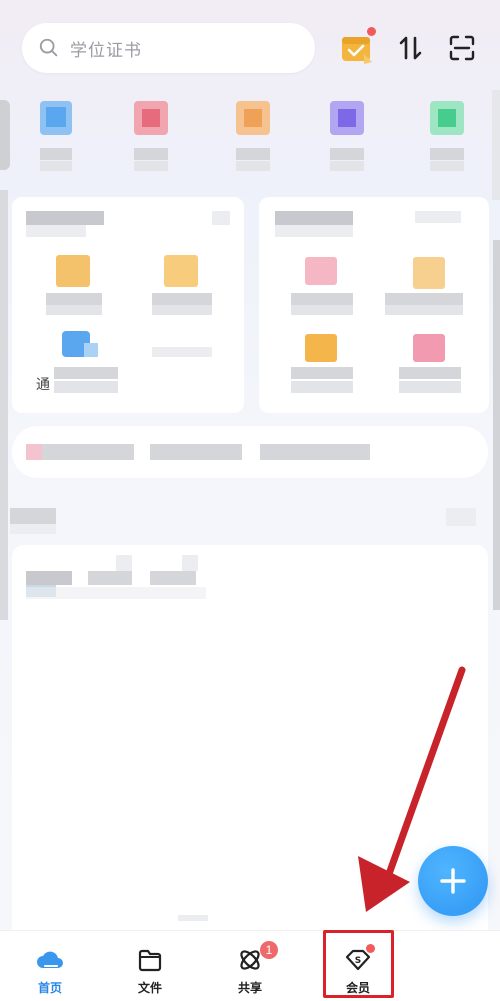 This screenshot has height=1001, width=500. I want to click on nav-item-home: 首页, so click(50, 966).